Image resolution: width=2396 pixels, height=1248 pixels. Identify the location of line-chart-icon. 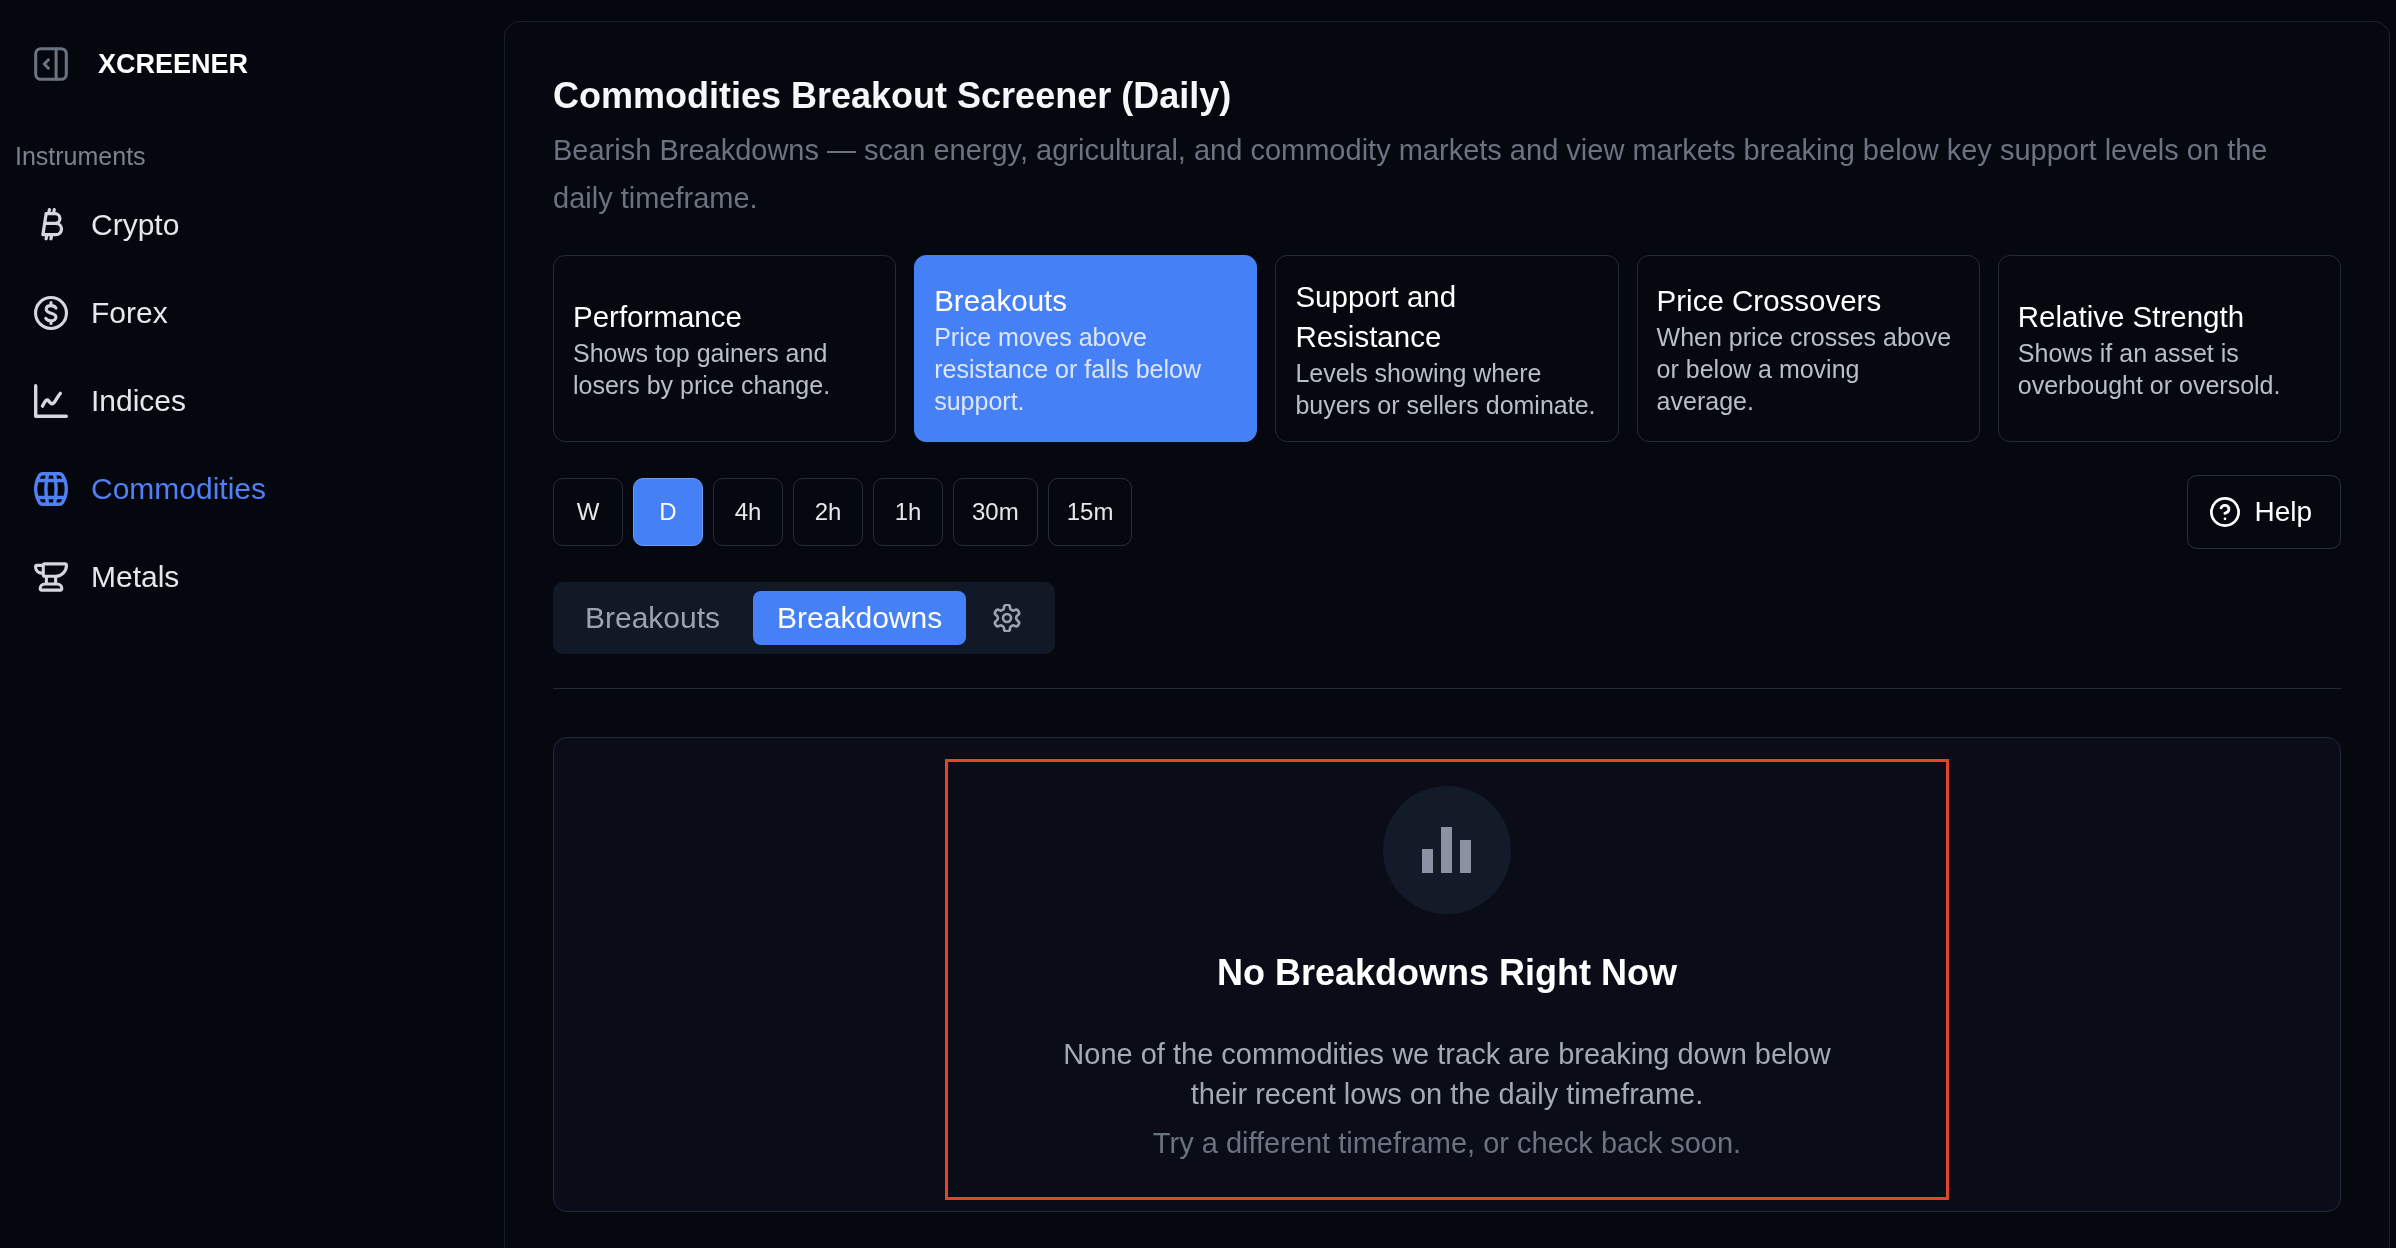
(51, 401).